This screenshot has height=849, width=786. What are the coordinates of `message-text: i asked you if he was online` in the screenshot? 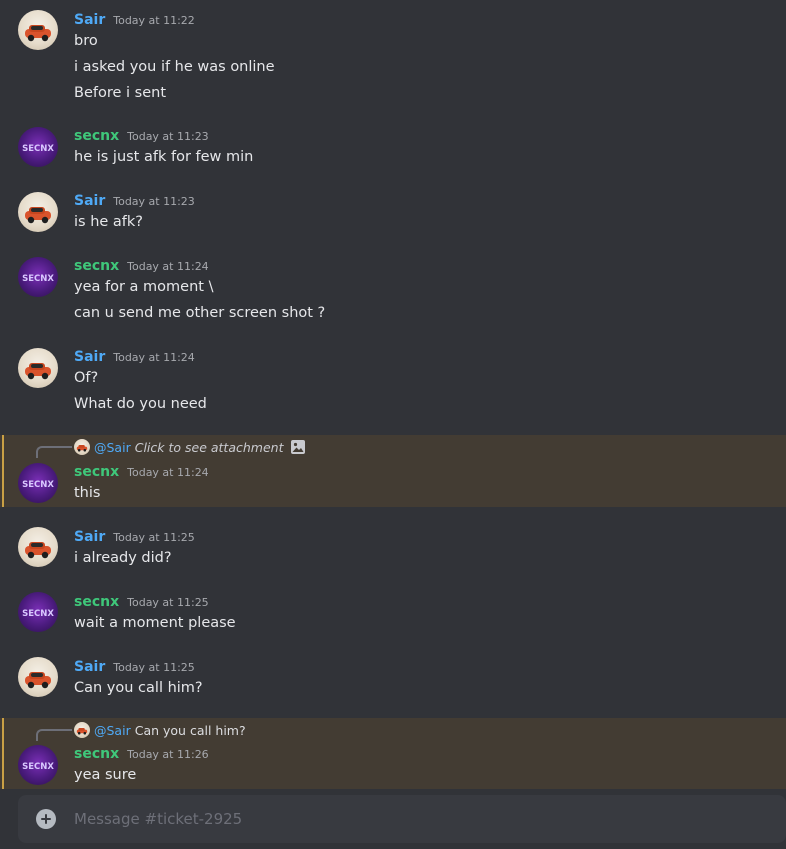 It's located at (174, 67).